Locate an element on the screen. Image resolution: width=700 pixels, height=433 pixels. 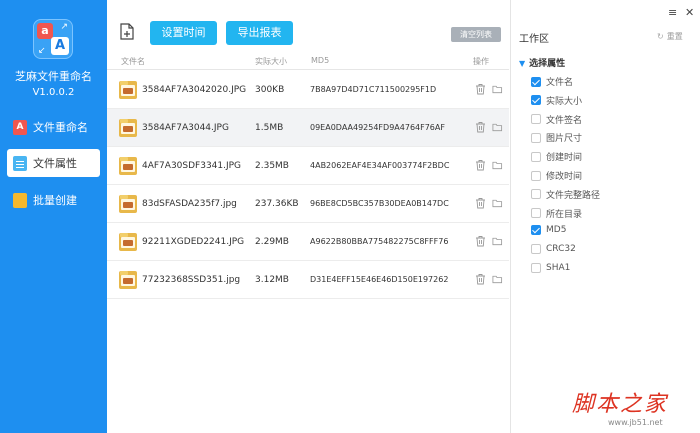
property-label: 实际大小 is located at coordinates (564, 101).